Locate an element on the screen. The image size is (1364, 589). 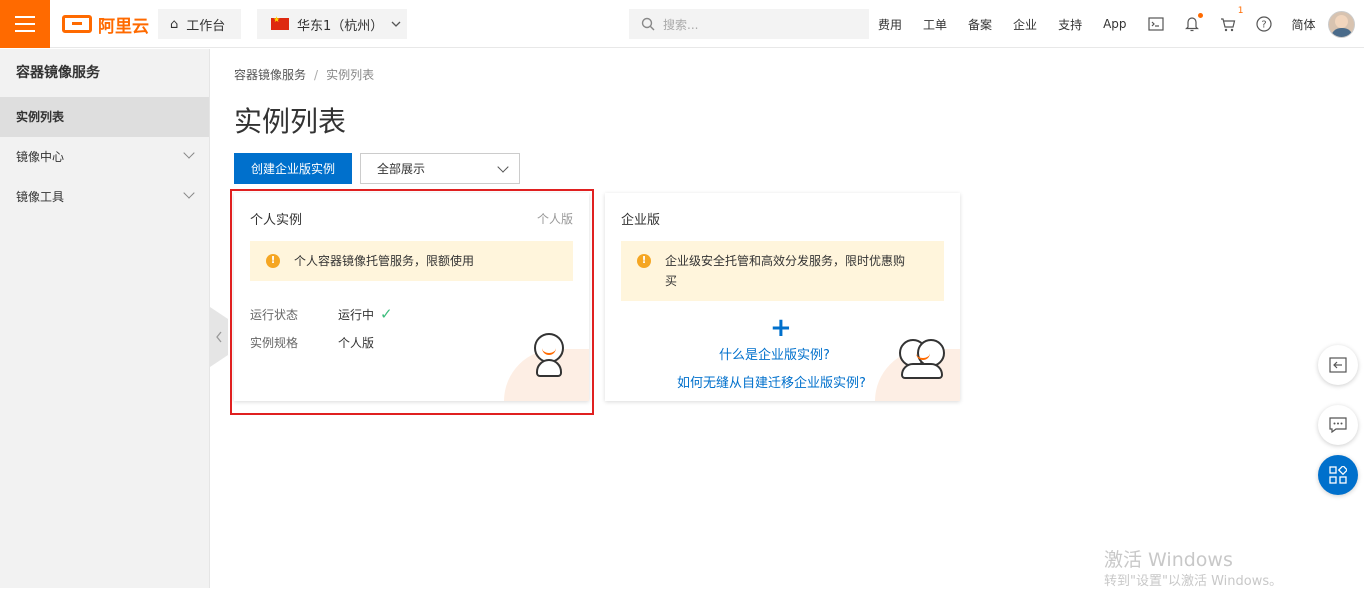
menu-icon is located at coordinates (25, 24).